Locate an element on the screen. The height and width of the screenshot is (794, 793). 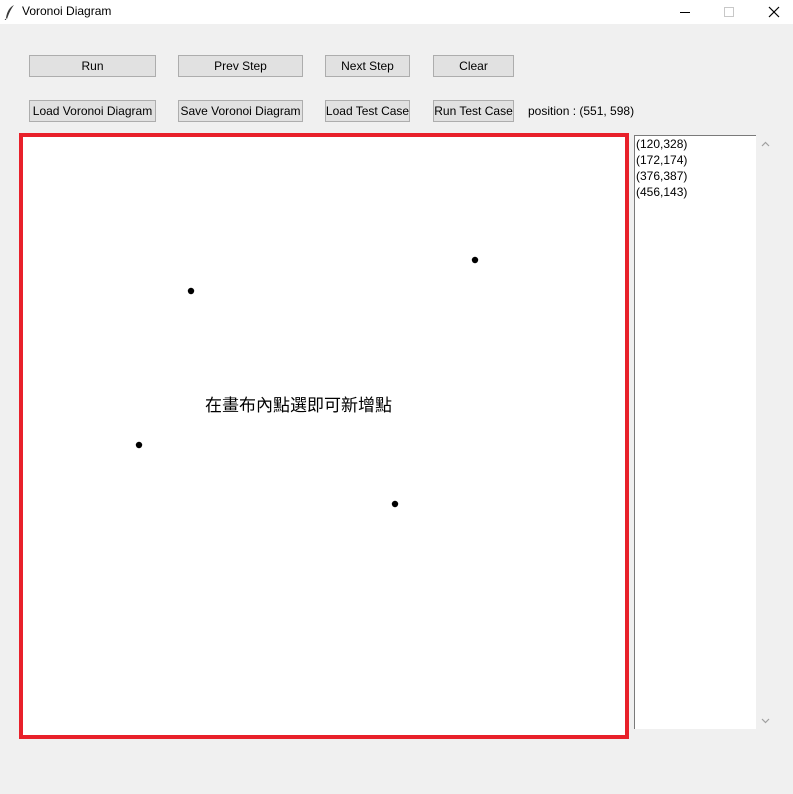
chevron-up-icon is located at coordinates (765, 143).